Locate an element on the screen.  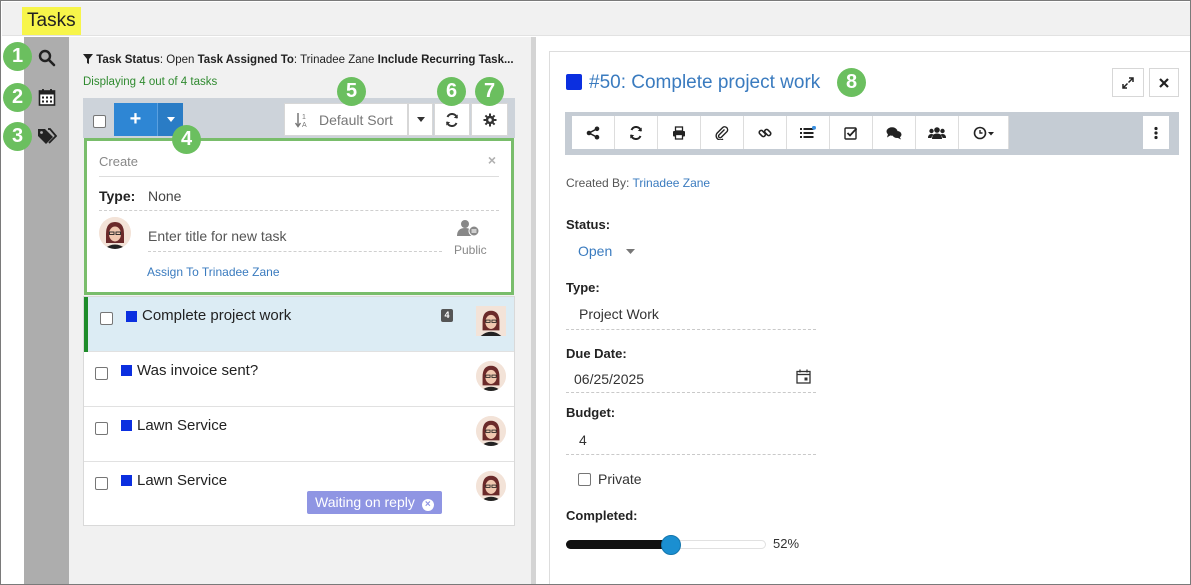
budget-input: 4 is located at coordinates (583, 440).